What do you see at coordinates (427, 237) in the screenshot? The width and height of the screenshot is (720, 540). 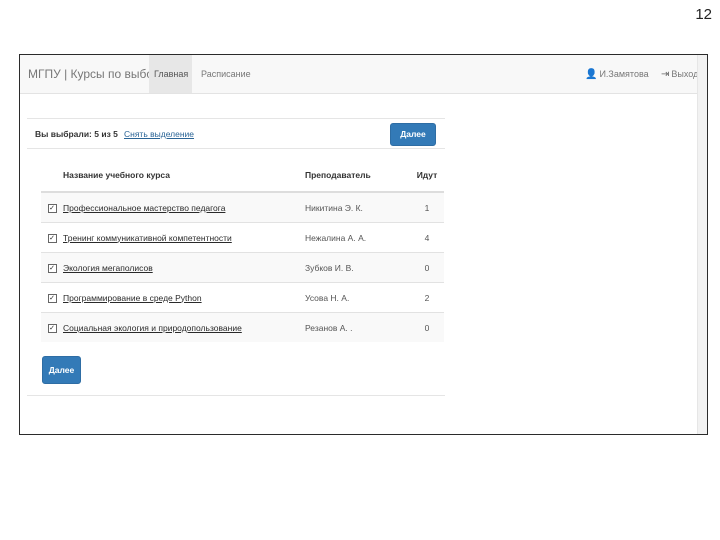 I see `count-cell: 4` at bounding box center [427, 237].